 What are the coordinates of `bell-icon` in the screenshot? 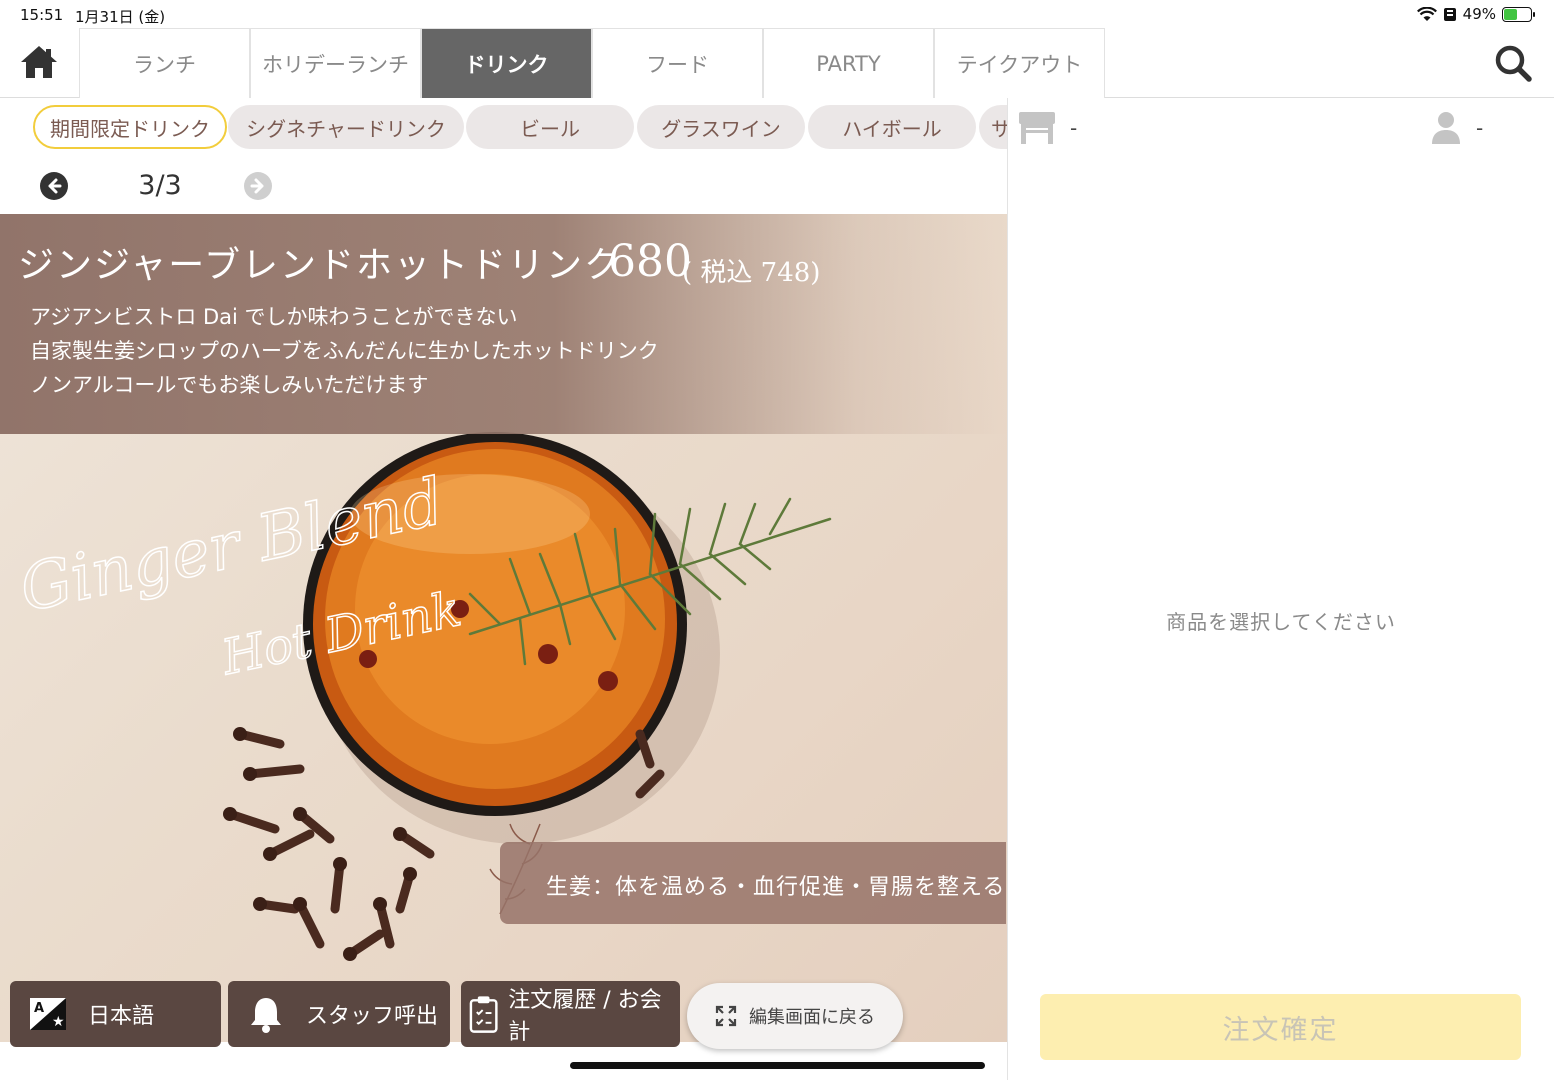 It's located at (266, 1015).